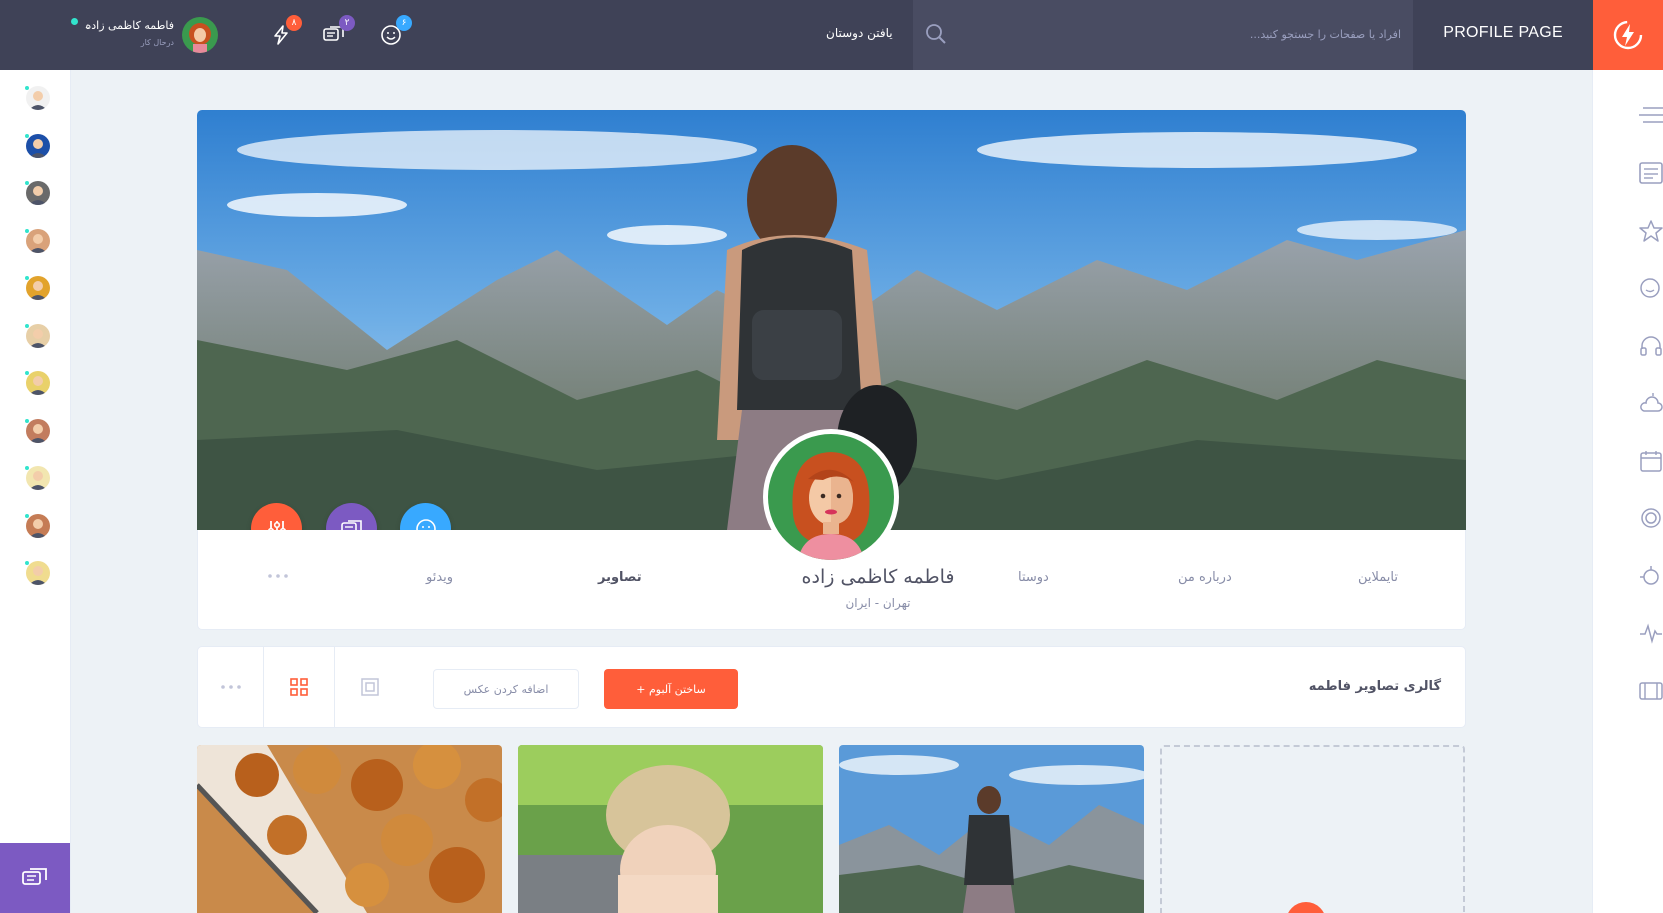  What do you see at coordinates (1191, 34) in the screenshot?
I see `search-input` at bounding box center [1191, 34].